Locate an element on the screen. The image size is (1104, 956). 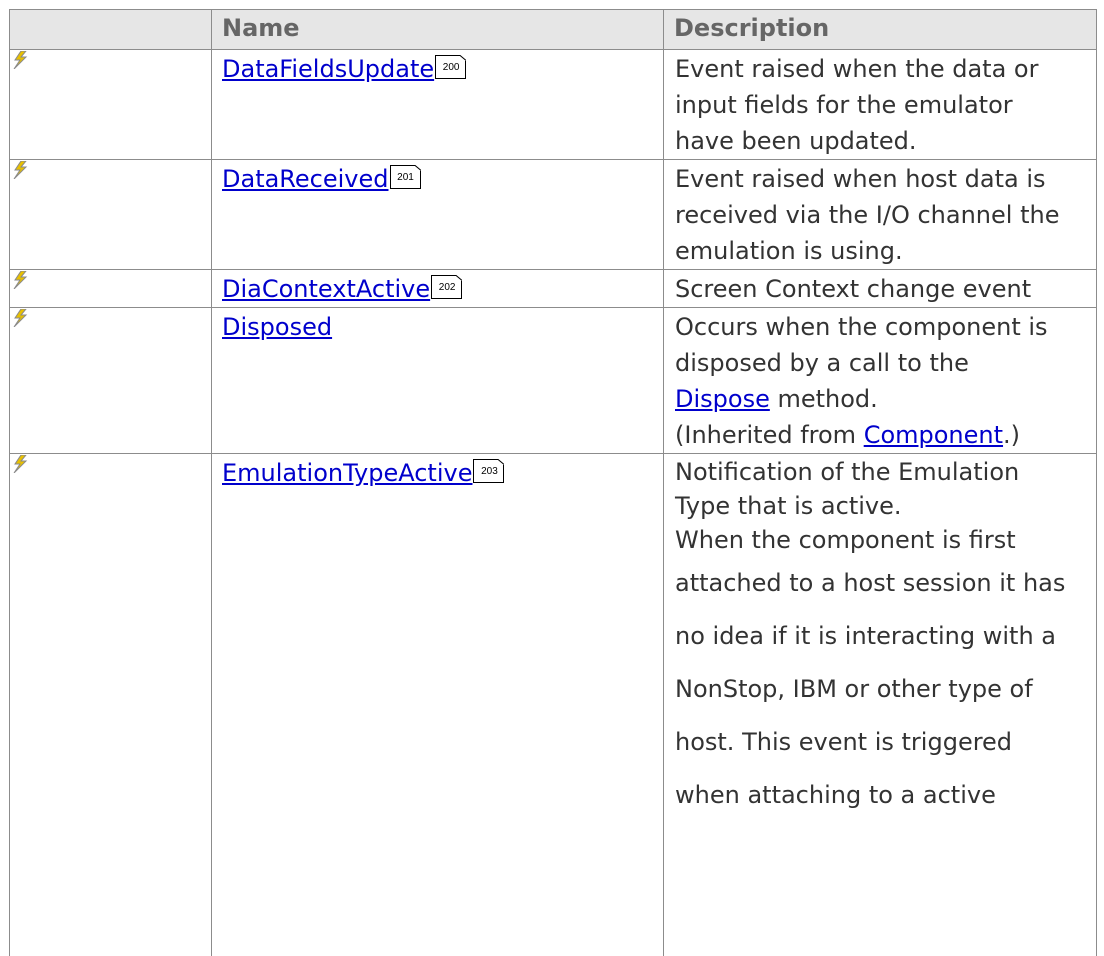
description-line: have been updated. is located at coordinates (796, 141).